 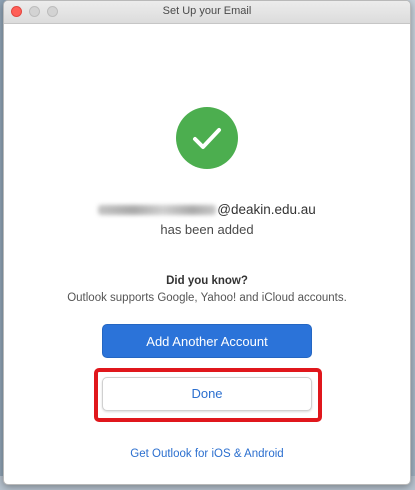 What do you see at coordinates (207, 454) in the screenshot?
I see `get-outlook-mobile-link: Get Outlook for iOS & Android` at bounding box center [207, 454].